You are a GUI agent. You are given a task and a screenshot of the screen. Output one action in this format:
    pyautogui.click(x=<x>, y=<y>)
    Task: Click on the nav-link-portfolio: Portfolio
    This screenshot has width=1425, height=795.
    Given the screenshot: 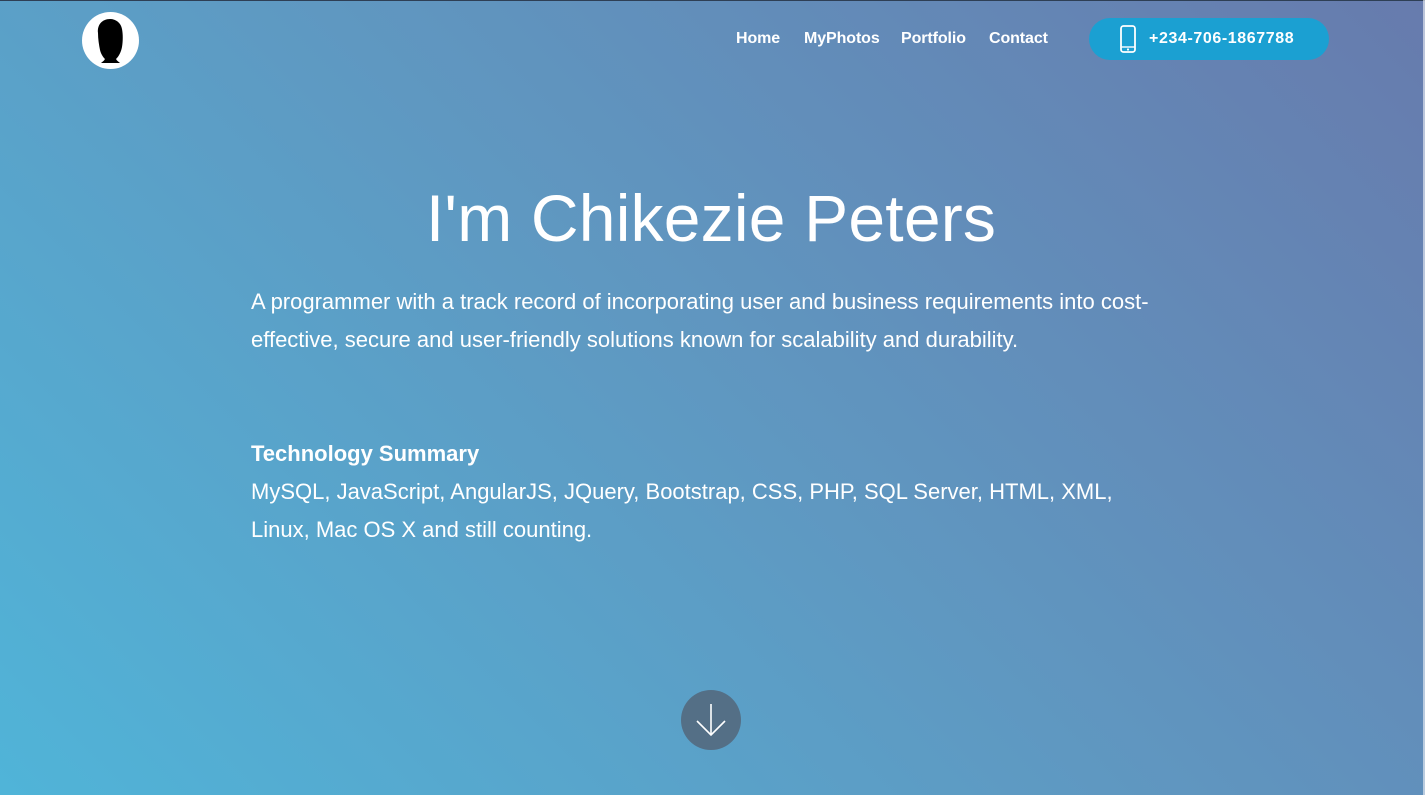 What is the action you would take?
    pyautogui.click(x=945, y=39)
    